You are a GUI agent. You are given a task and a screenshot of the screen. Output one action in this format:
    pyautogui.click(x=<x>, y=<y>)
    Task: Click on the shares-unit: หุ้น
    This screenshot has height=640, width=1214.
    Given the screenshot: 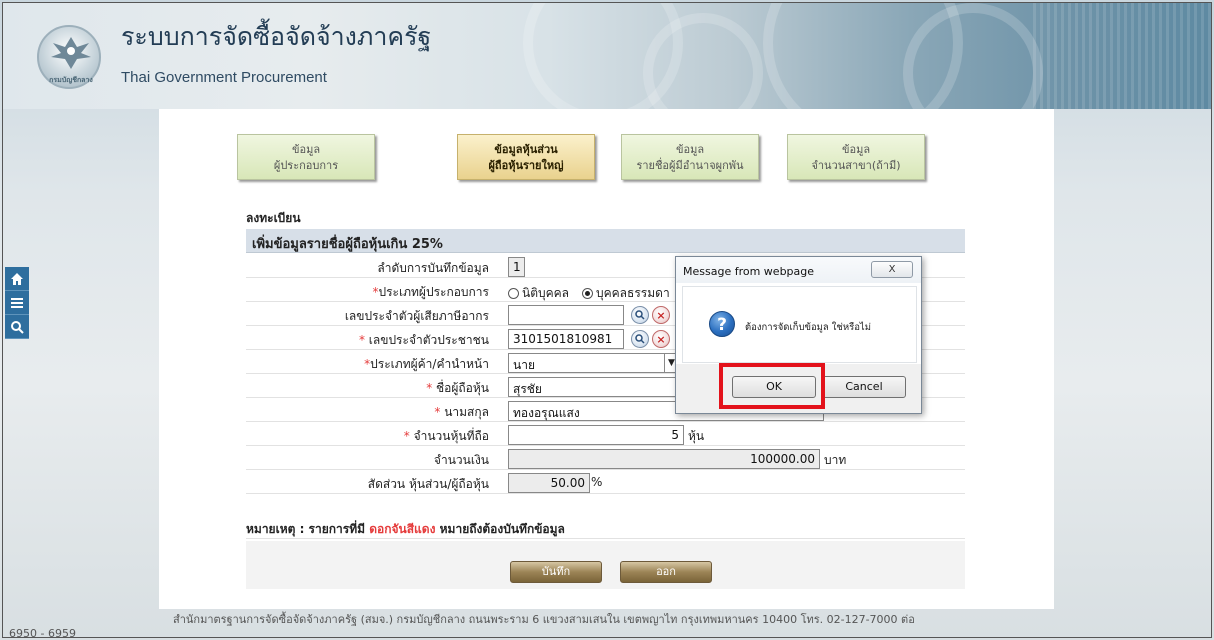 What is the action you would take?
    pyautogui.click(x=696, y=436)
    